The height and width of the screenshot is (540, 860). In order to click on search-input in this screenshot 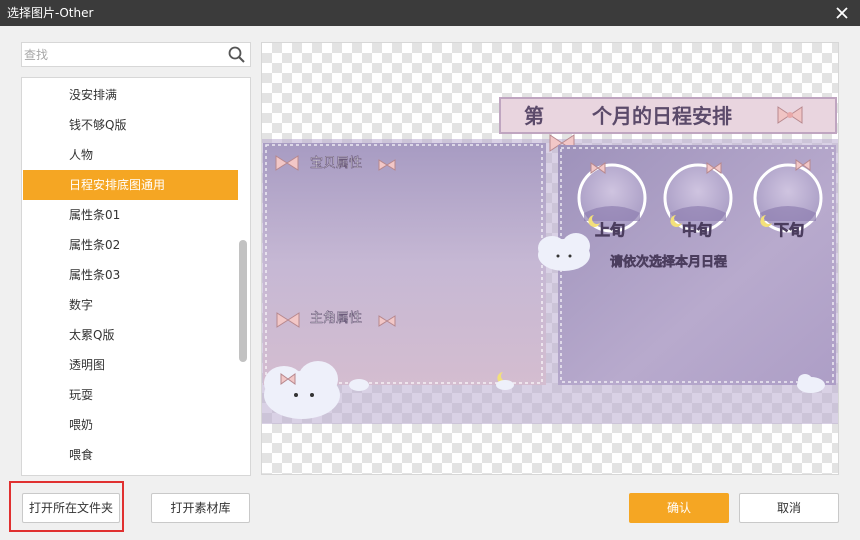, I will do `click(124, 55)`.